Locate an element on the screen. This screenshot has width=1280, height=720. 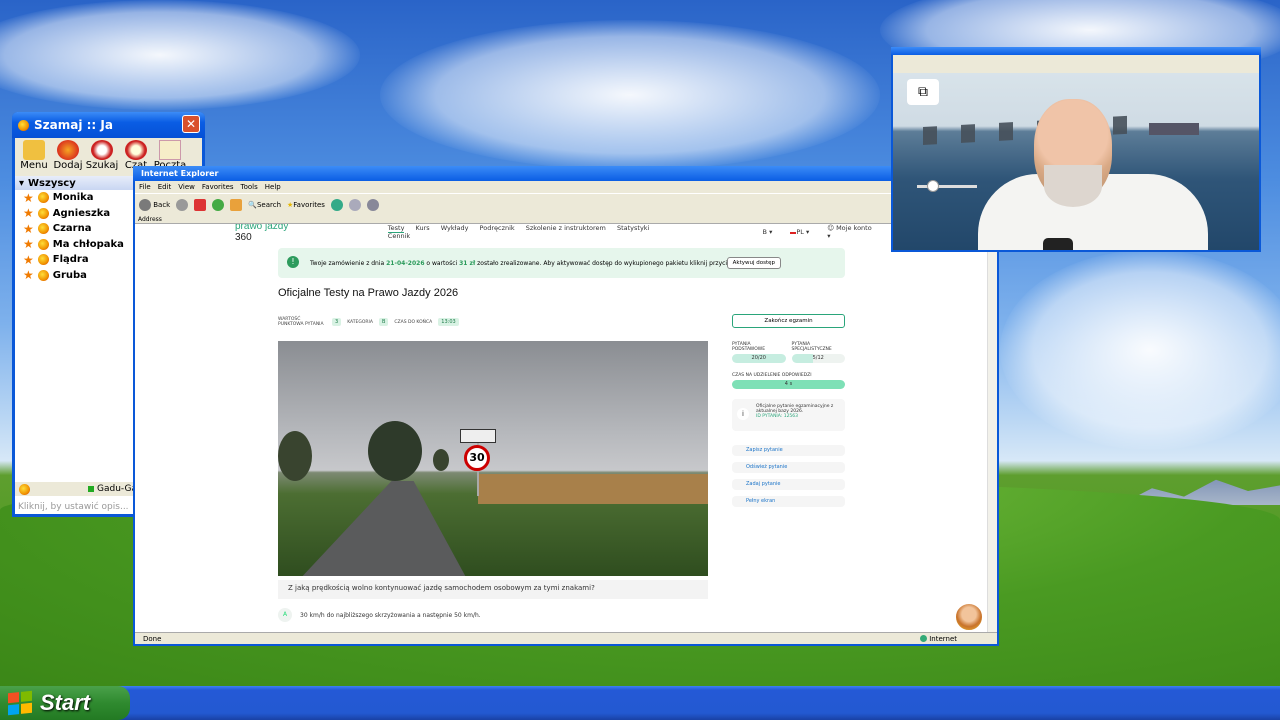
ie-toolbar: Back 🔍Search ★Favorites is located at coordinates (566, 204).